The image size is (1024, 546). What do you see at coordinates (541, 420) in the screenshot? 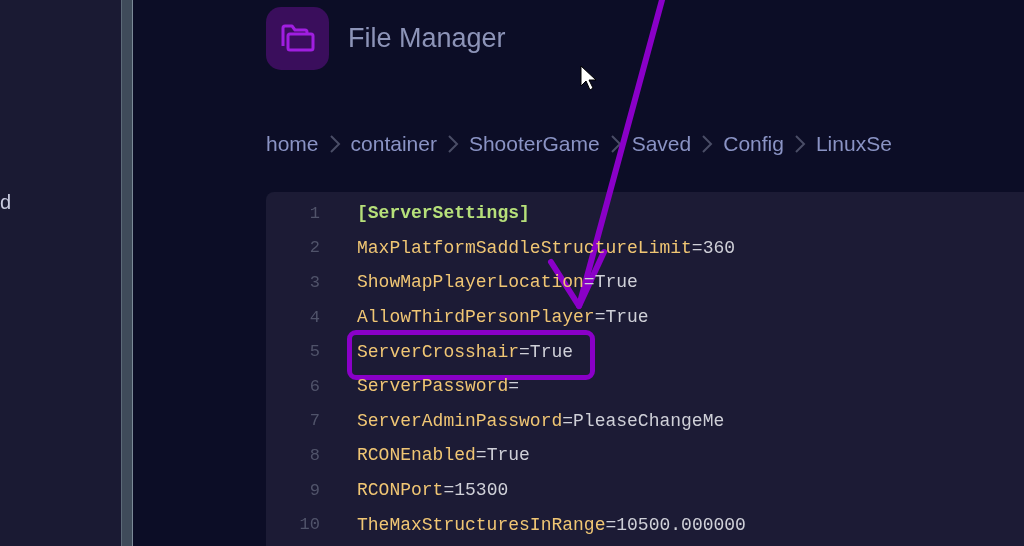
I see `setting-line: ServerAdminPassword=PleaseChangeMe` at bounding box center [541, 420].